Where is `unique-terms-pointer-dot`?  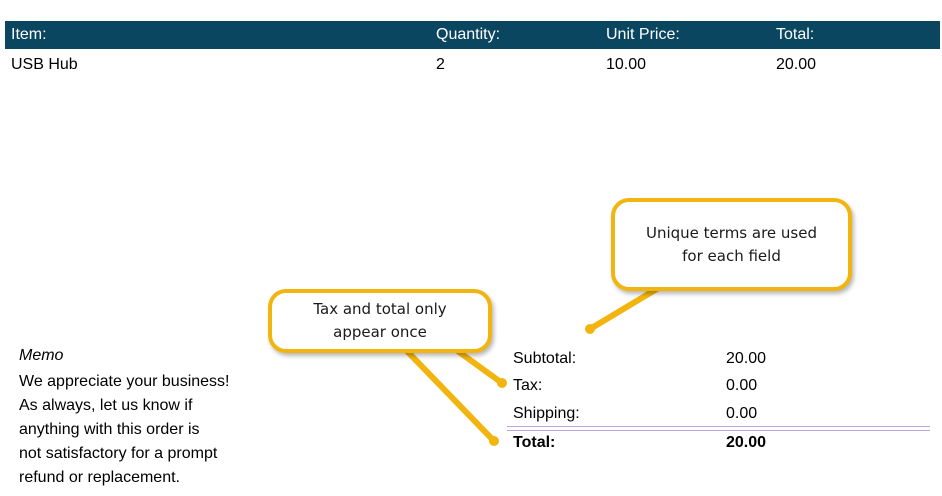
unique-terms-pointer-dot is located at coordinates (590, 329).